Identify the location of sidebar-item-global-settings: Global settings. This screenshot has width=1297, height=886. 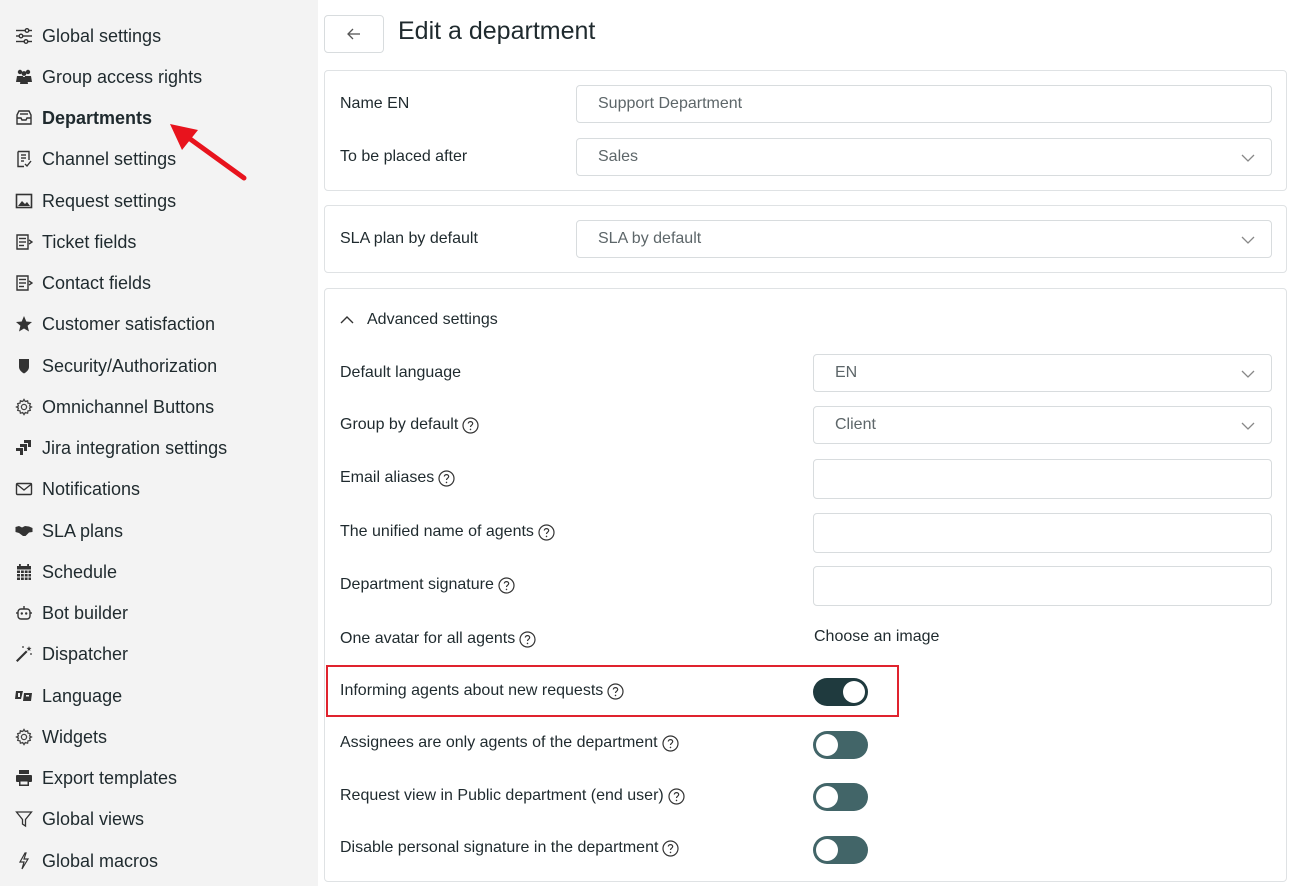
(159, 36).